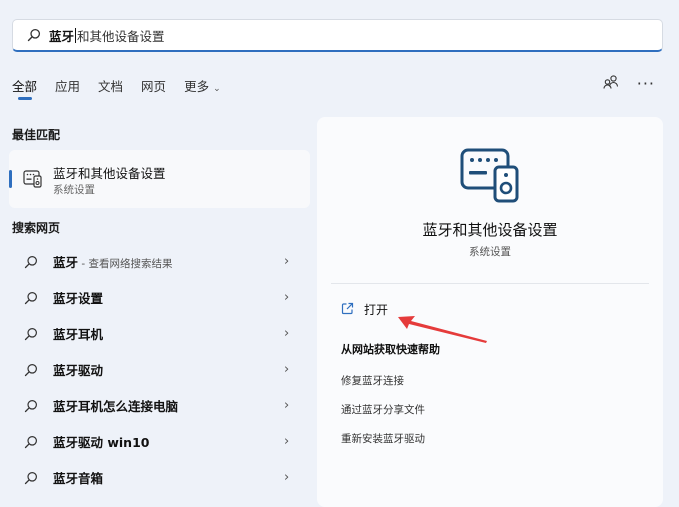  What do you see at coordinates (347, 310) in the screenshot?
I see `open-external-icon` at bounding box center [347, 310].